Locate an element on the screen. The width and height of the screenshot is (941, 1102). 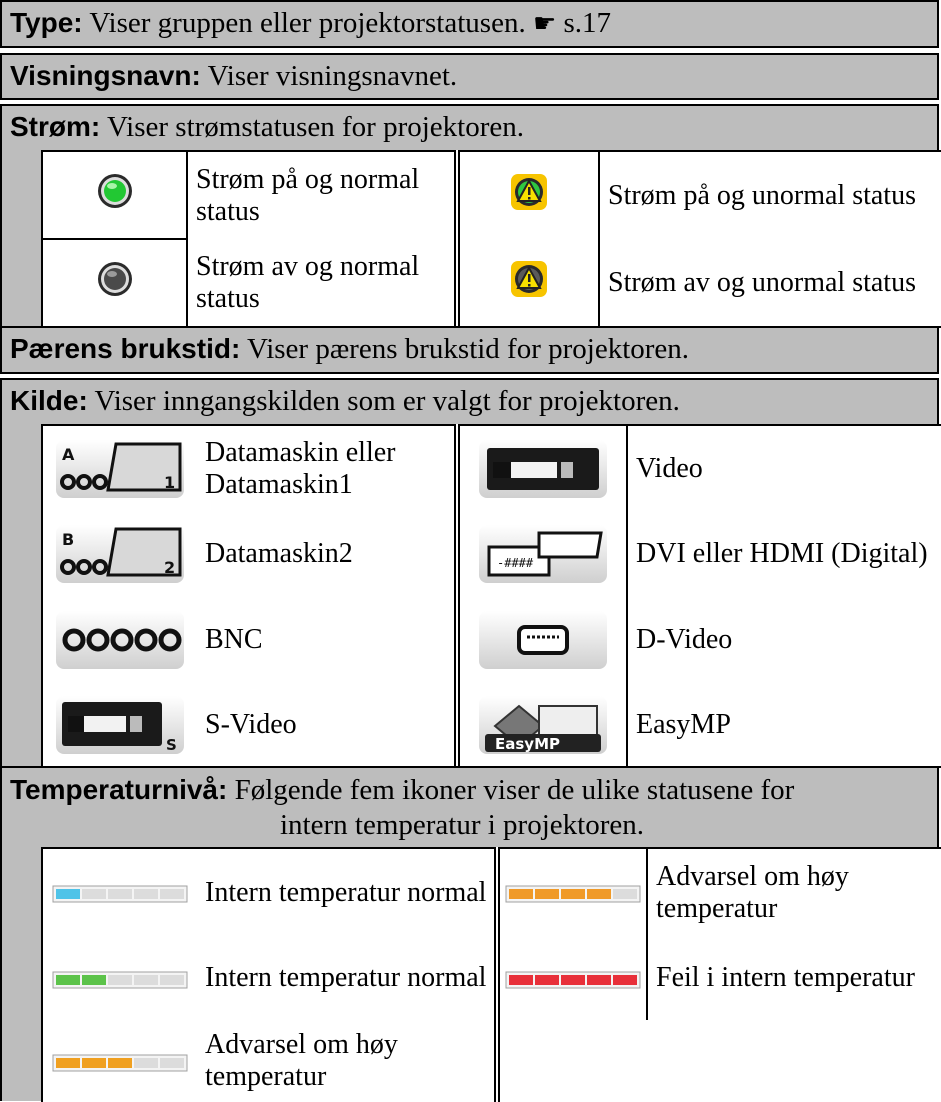
source-cell-5-icon is located at coordinates (119, 640).